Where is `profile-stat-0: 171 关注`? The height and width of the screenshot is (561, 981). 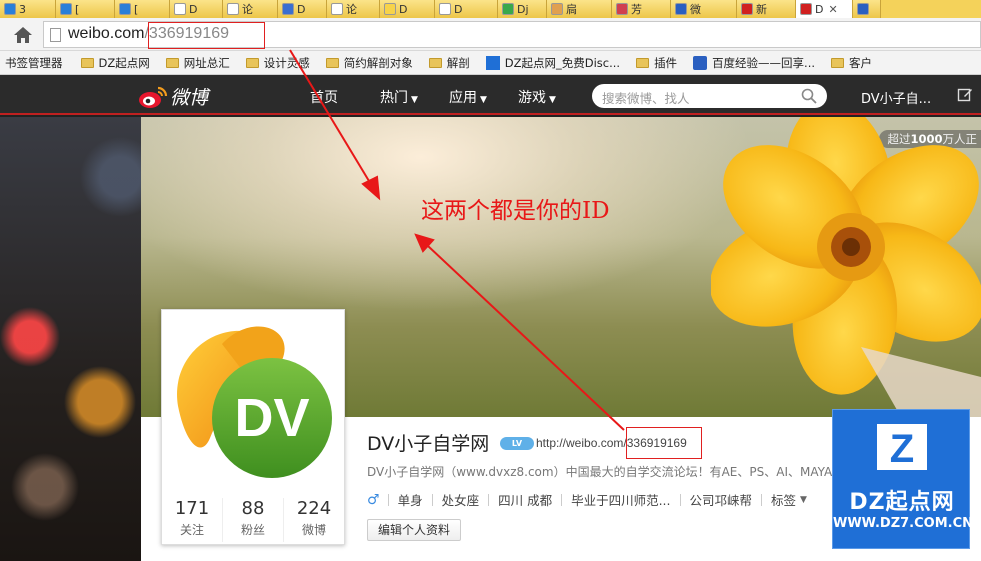
profile-stat-0: 171 关注 is located at coordinates (192, 520).